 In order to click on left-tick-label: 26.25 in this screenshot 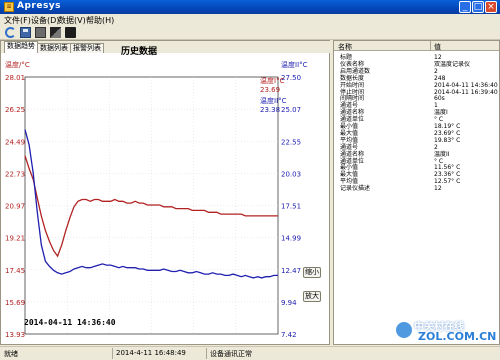, I will do `click(15, 110)`.